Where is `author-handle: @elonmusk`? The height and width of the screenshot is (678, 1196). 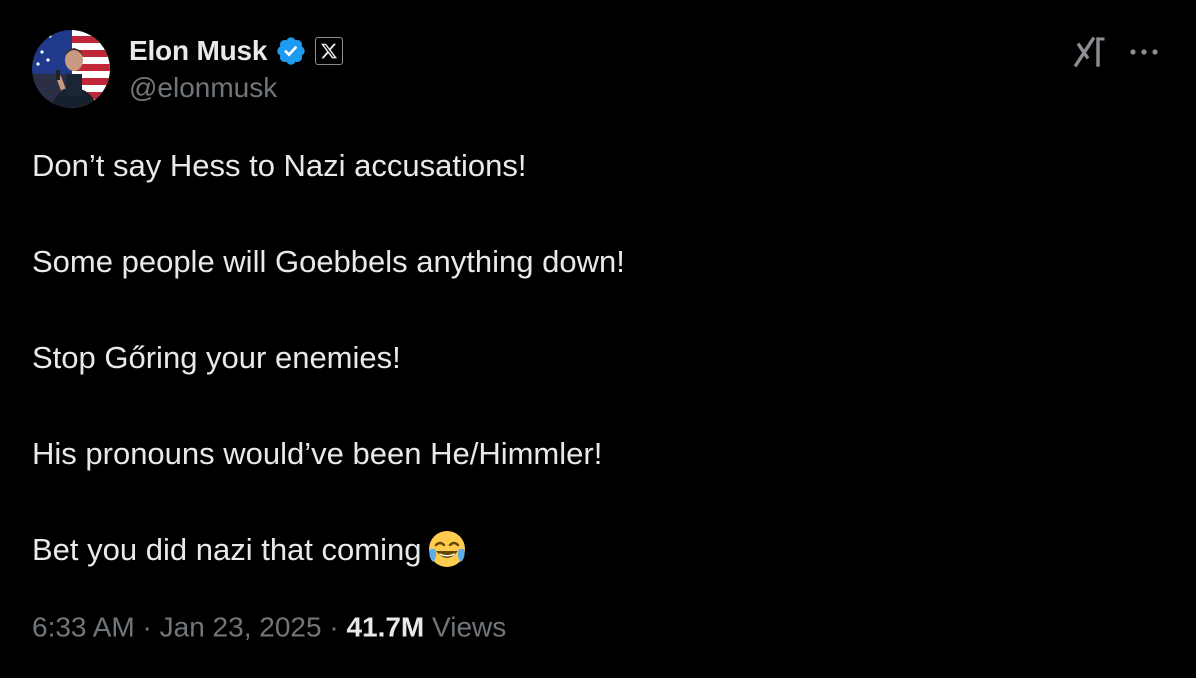 author-handle: @elonmusk is located at coordinates (236, 88).